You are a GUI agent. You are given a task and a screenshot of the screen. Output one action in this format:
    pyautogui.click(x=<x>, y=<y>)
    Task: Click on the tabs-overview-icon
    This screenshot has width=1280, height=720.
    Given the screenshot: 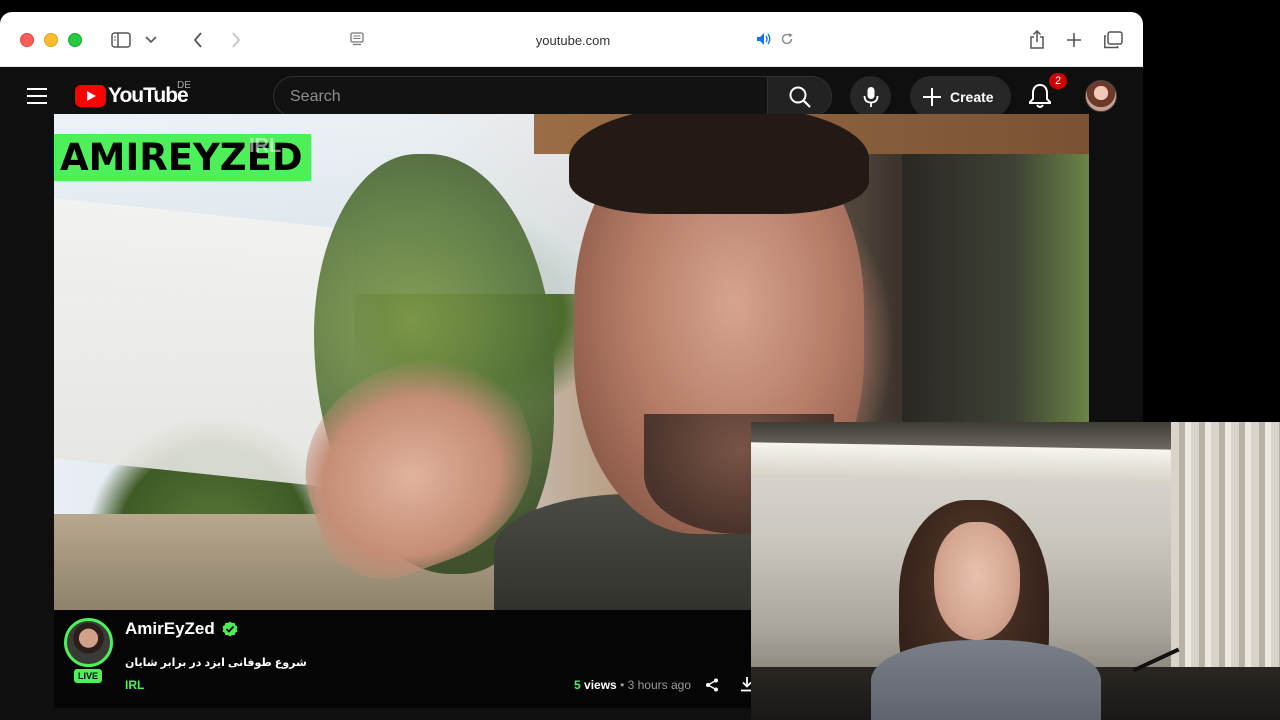 What is the action you would take?
    pyautogui.click(x=1113, y=40)
    